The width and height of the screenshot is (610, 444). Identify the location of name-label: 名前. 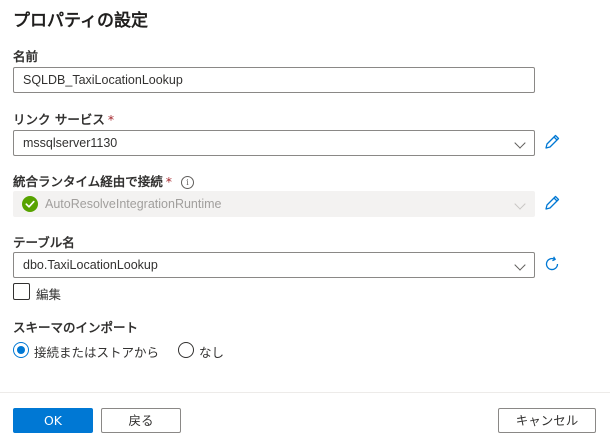
(26, 56).